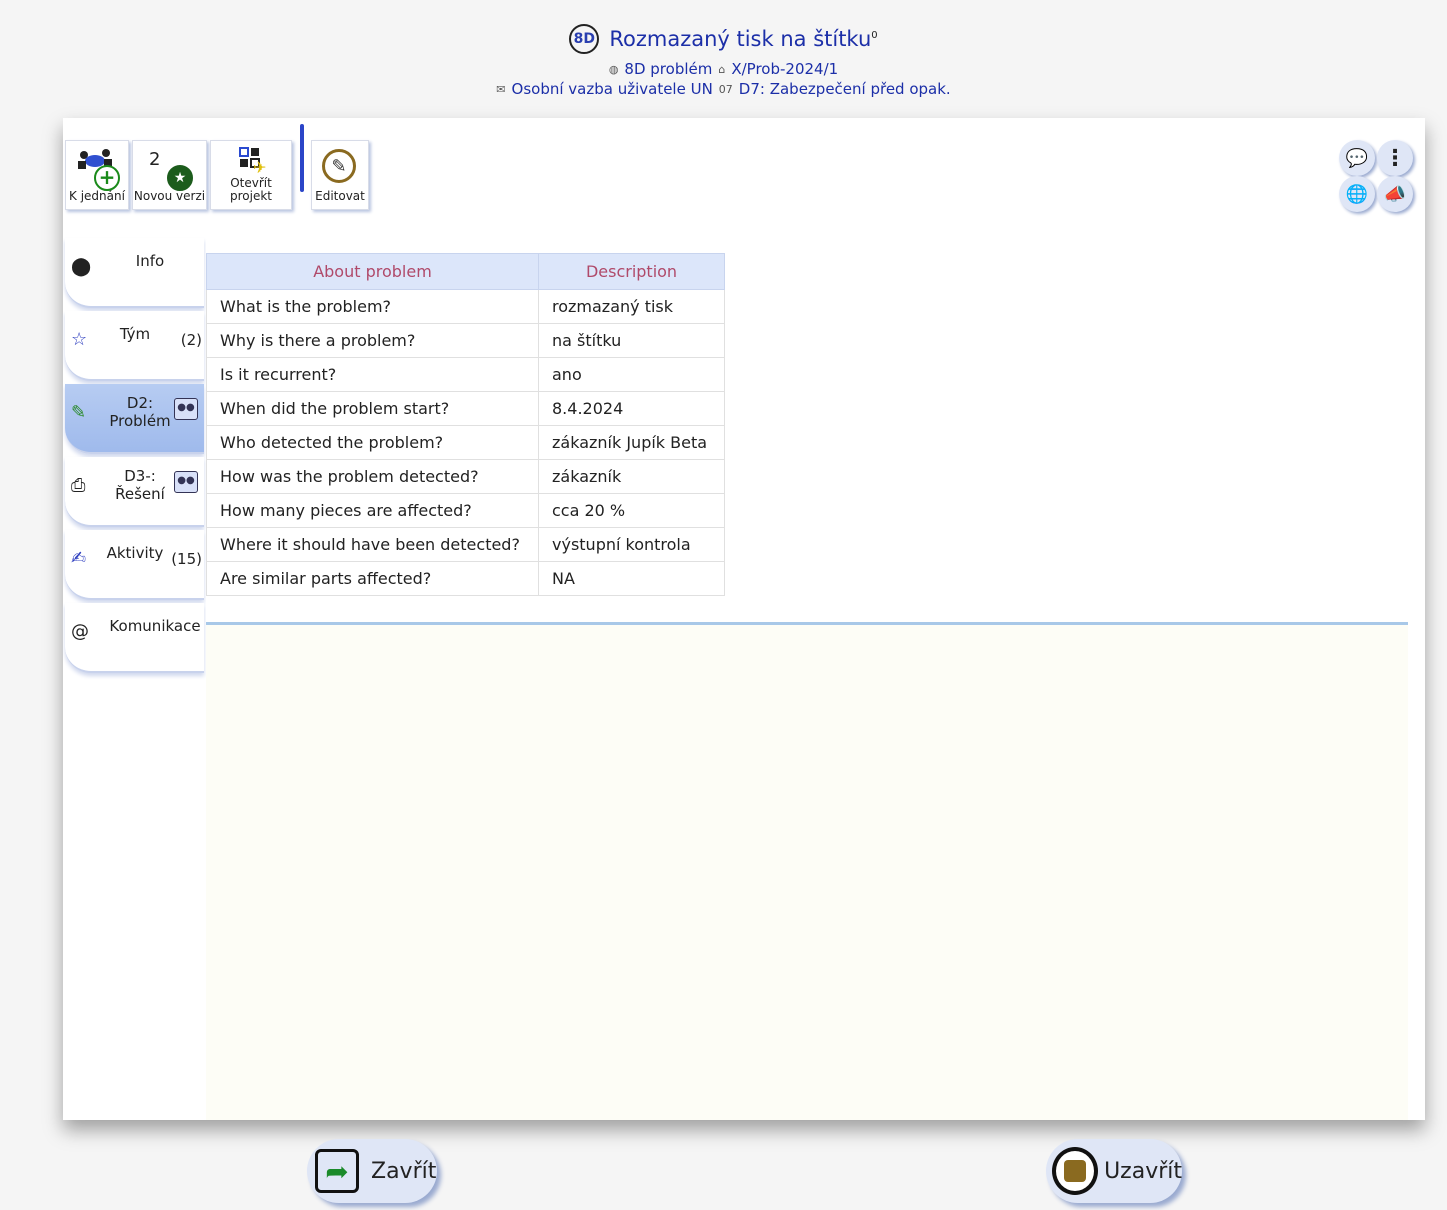 This screenshot has width=1447, height=1210. What do you see at coordinates (134, 565) in the screenshot?
I see `sidebar-item-aktivity: ✍ Aktivity (15)` at bounding box center [134, 565].